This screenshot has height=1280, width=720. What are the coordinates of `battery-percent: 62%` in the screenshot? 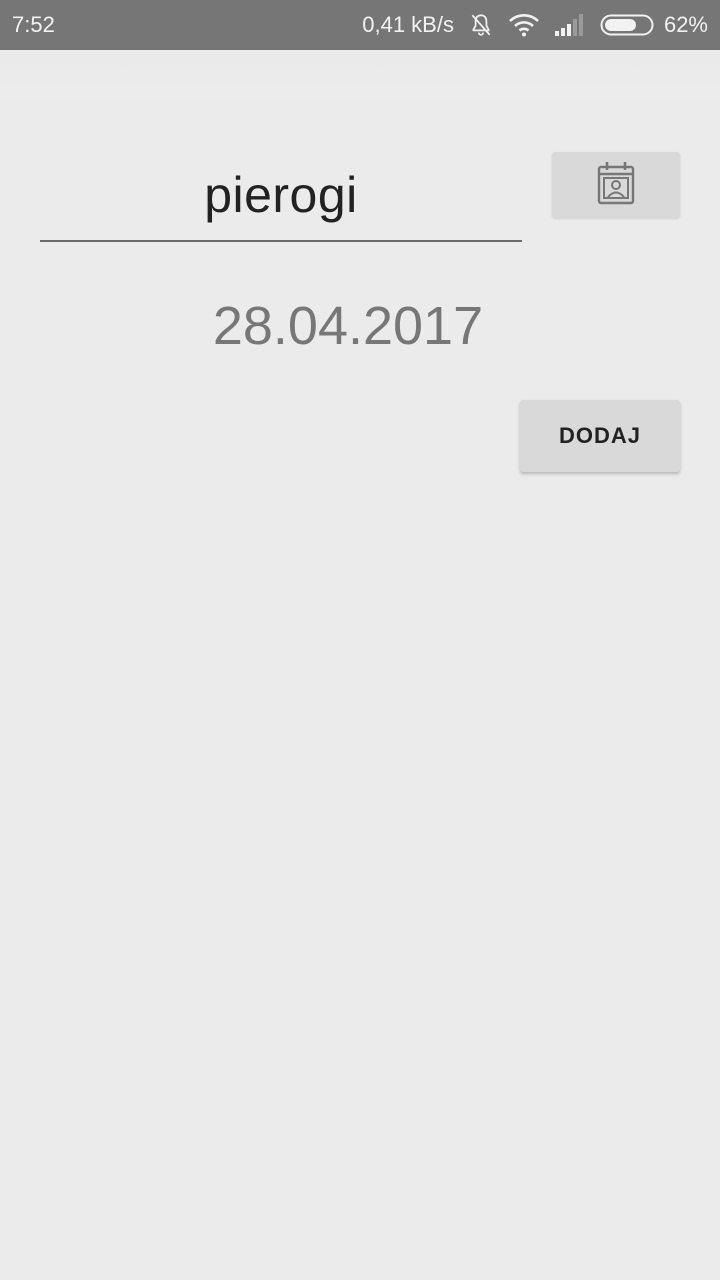 It's located at (685, 24).